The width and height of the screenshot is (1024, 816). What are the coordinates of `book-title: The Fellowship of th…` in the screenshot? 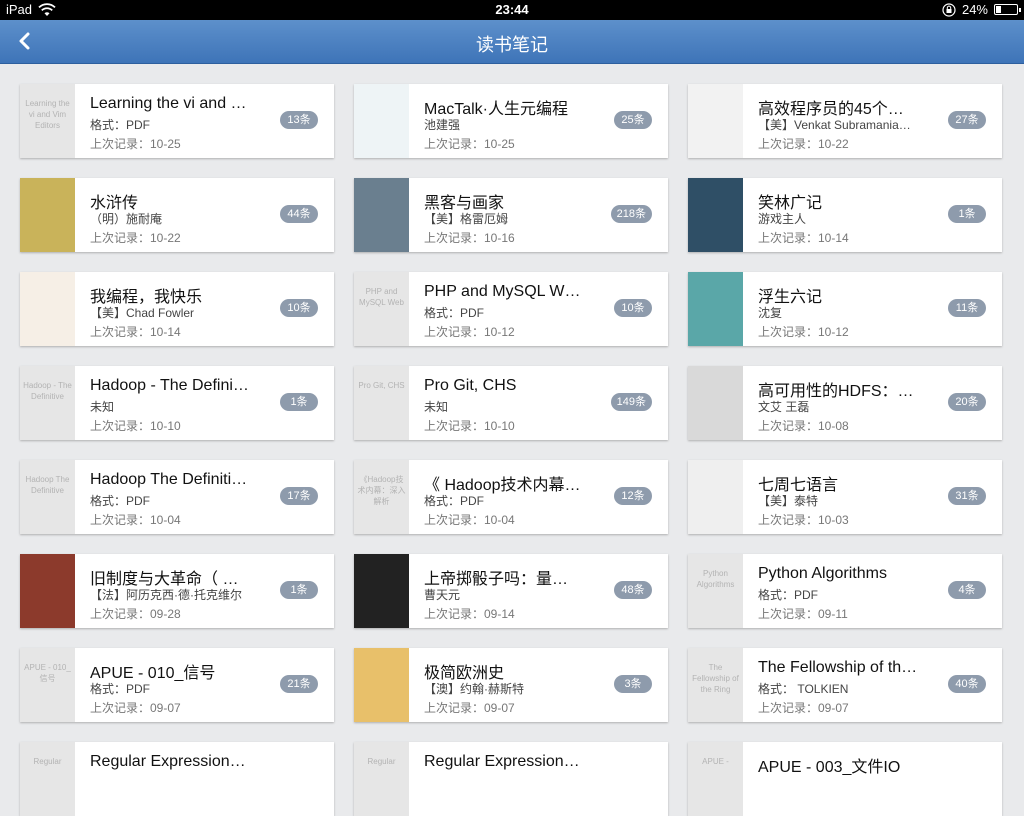 It's located at (838, 667).